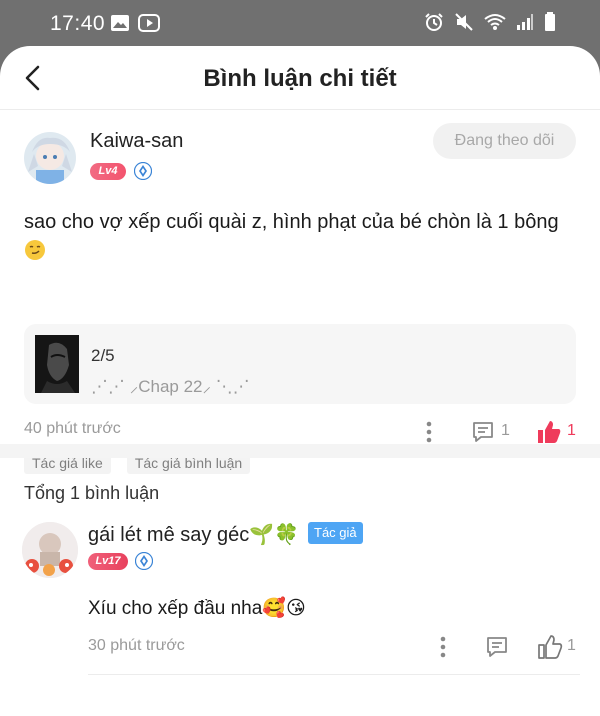 This screenshot has height=716, width=600. Describe the element at coordinates (495, 22) in the screenshot. I see `wifi-icon` at that location.